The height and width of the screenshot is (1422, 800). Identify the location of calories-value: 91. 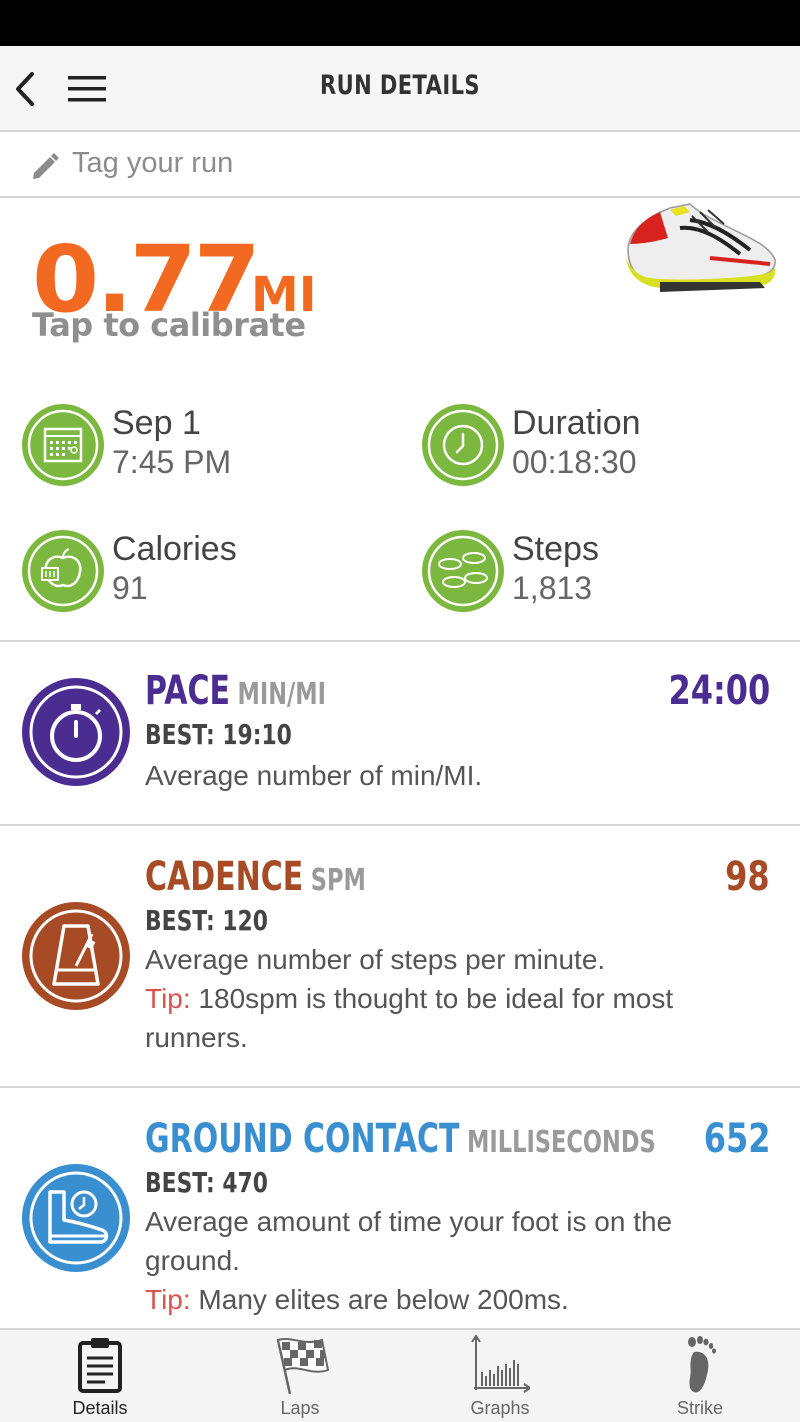
(130, 588).